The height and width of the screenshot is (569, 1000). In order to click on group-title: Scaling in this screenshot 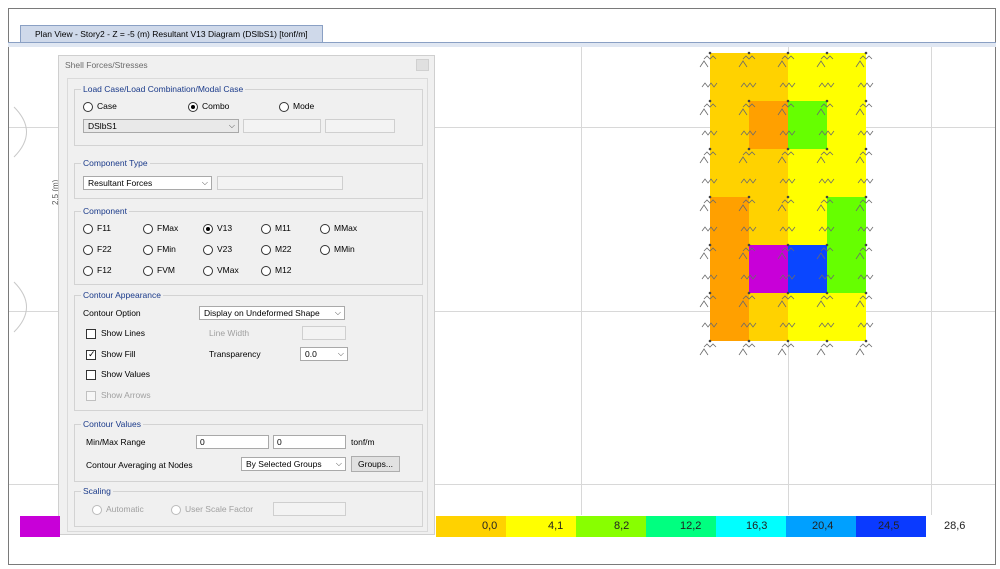, I will do `click(97, 491)`.